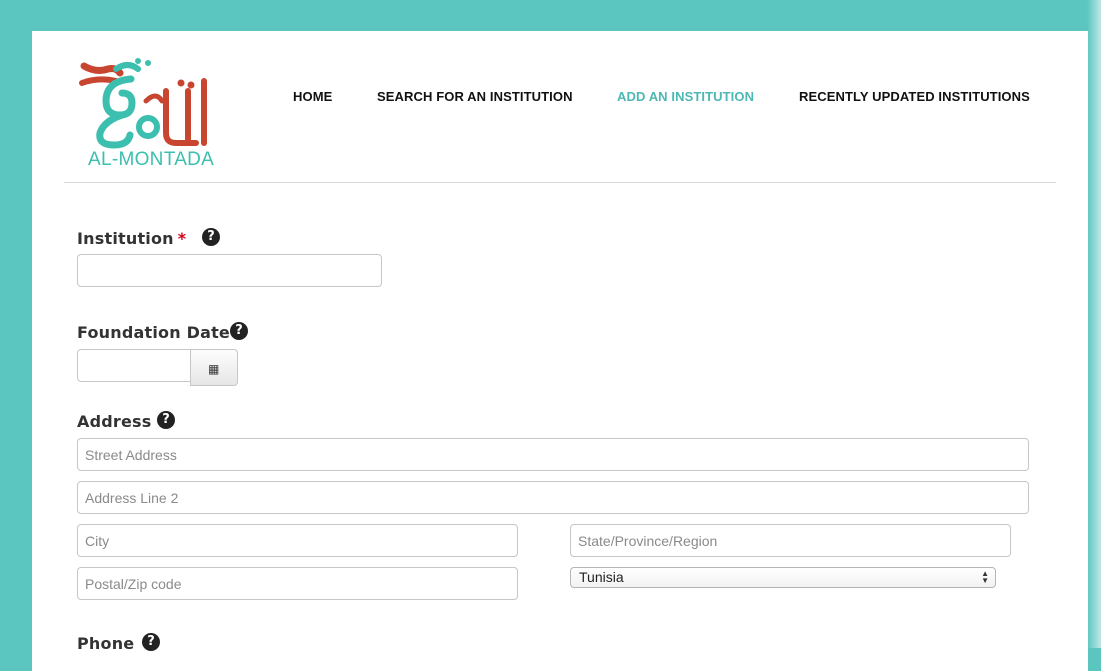 This screenshot has width=1101, height=671. I want to click on foundation-date-help-icon: ?, so click(239, 331).